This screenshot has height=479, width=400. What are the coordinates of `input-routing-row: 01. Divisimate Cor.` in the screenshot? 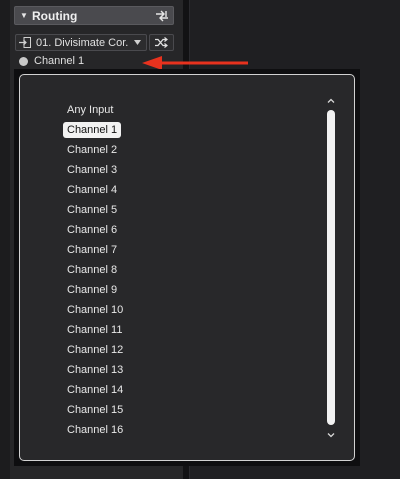 It's located at (94, 42).